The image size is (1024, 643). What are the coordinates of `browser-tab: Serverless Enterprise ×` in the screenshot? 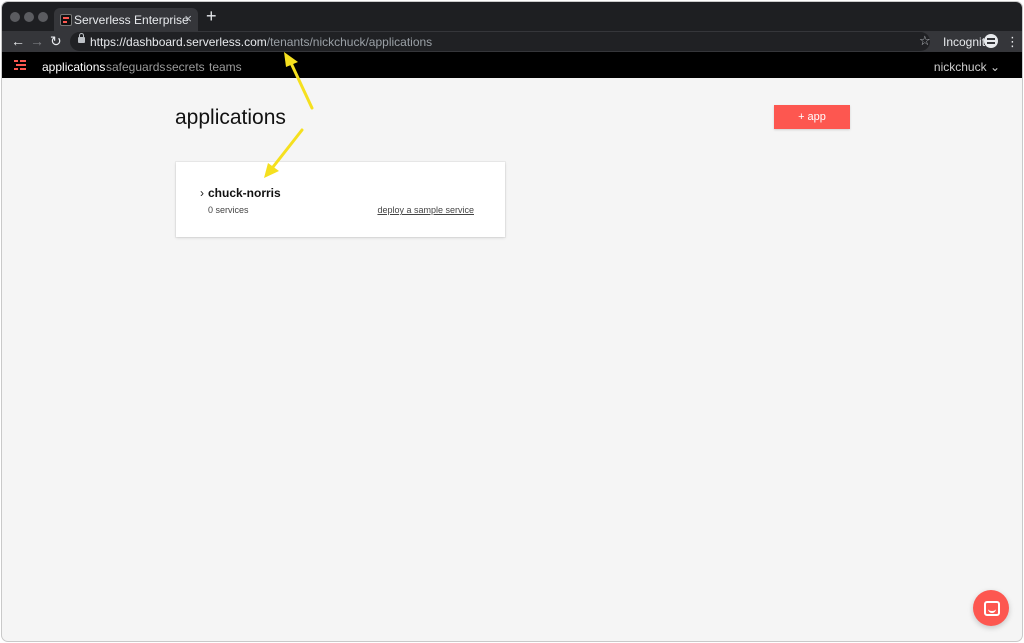 It's located at (126, 19).